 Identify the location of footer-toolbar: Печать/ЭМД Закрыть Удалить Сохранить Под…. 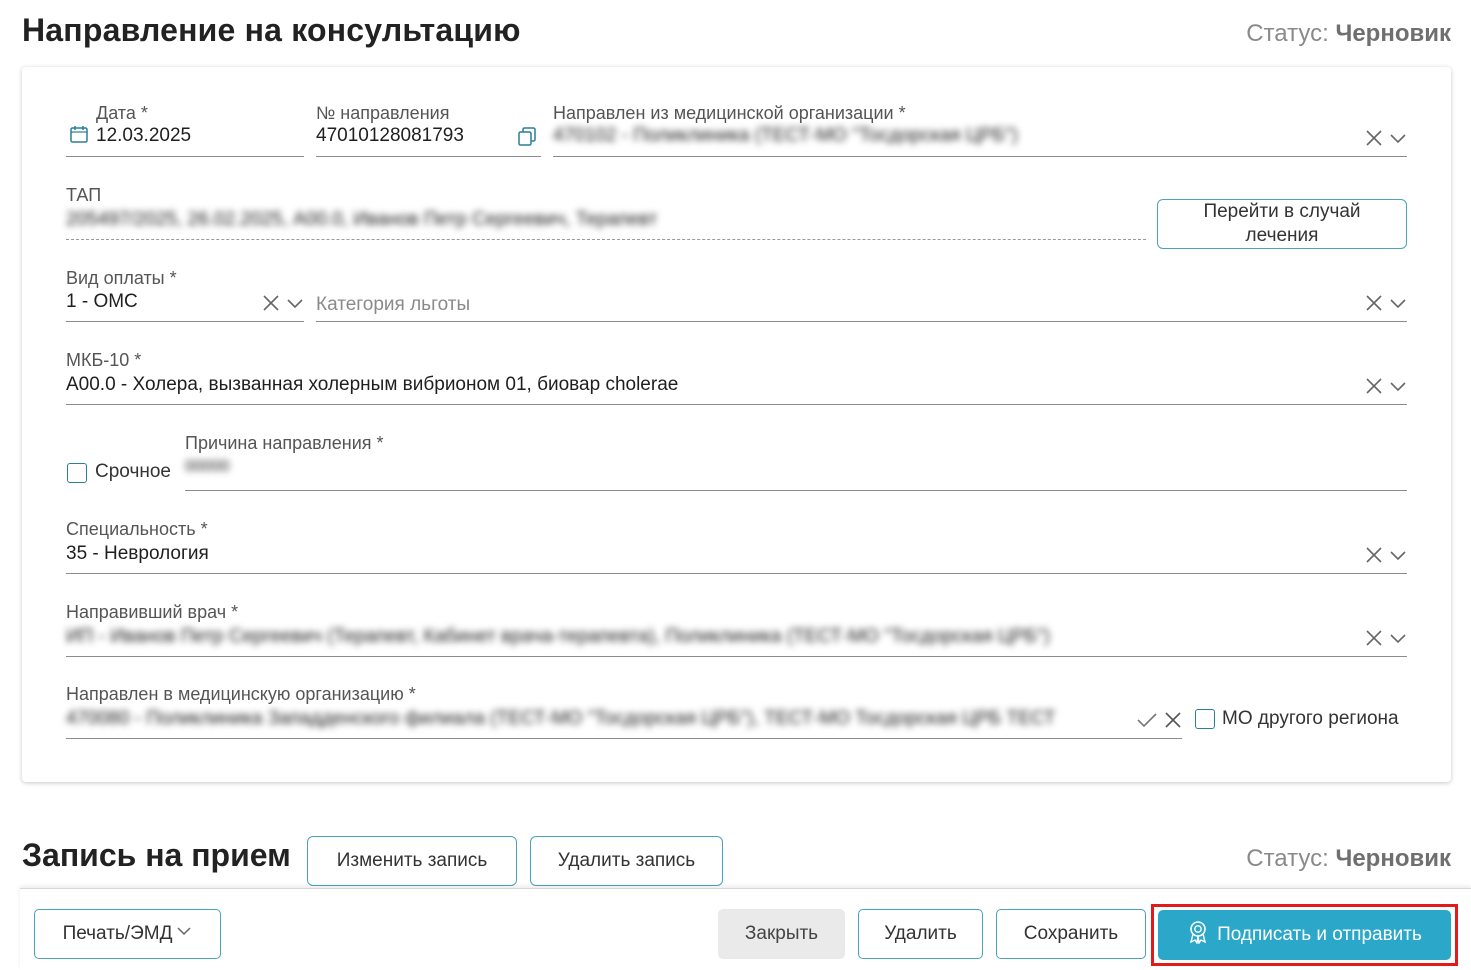
(745, 929).